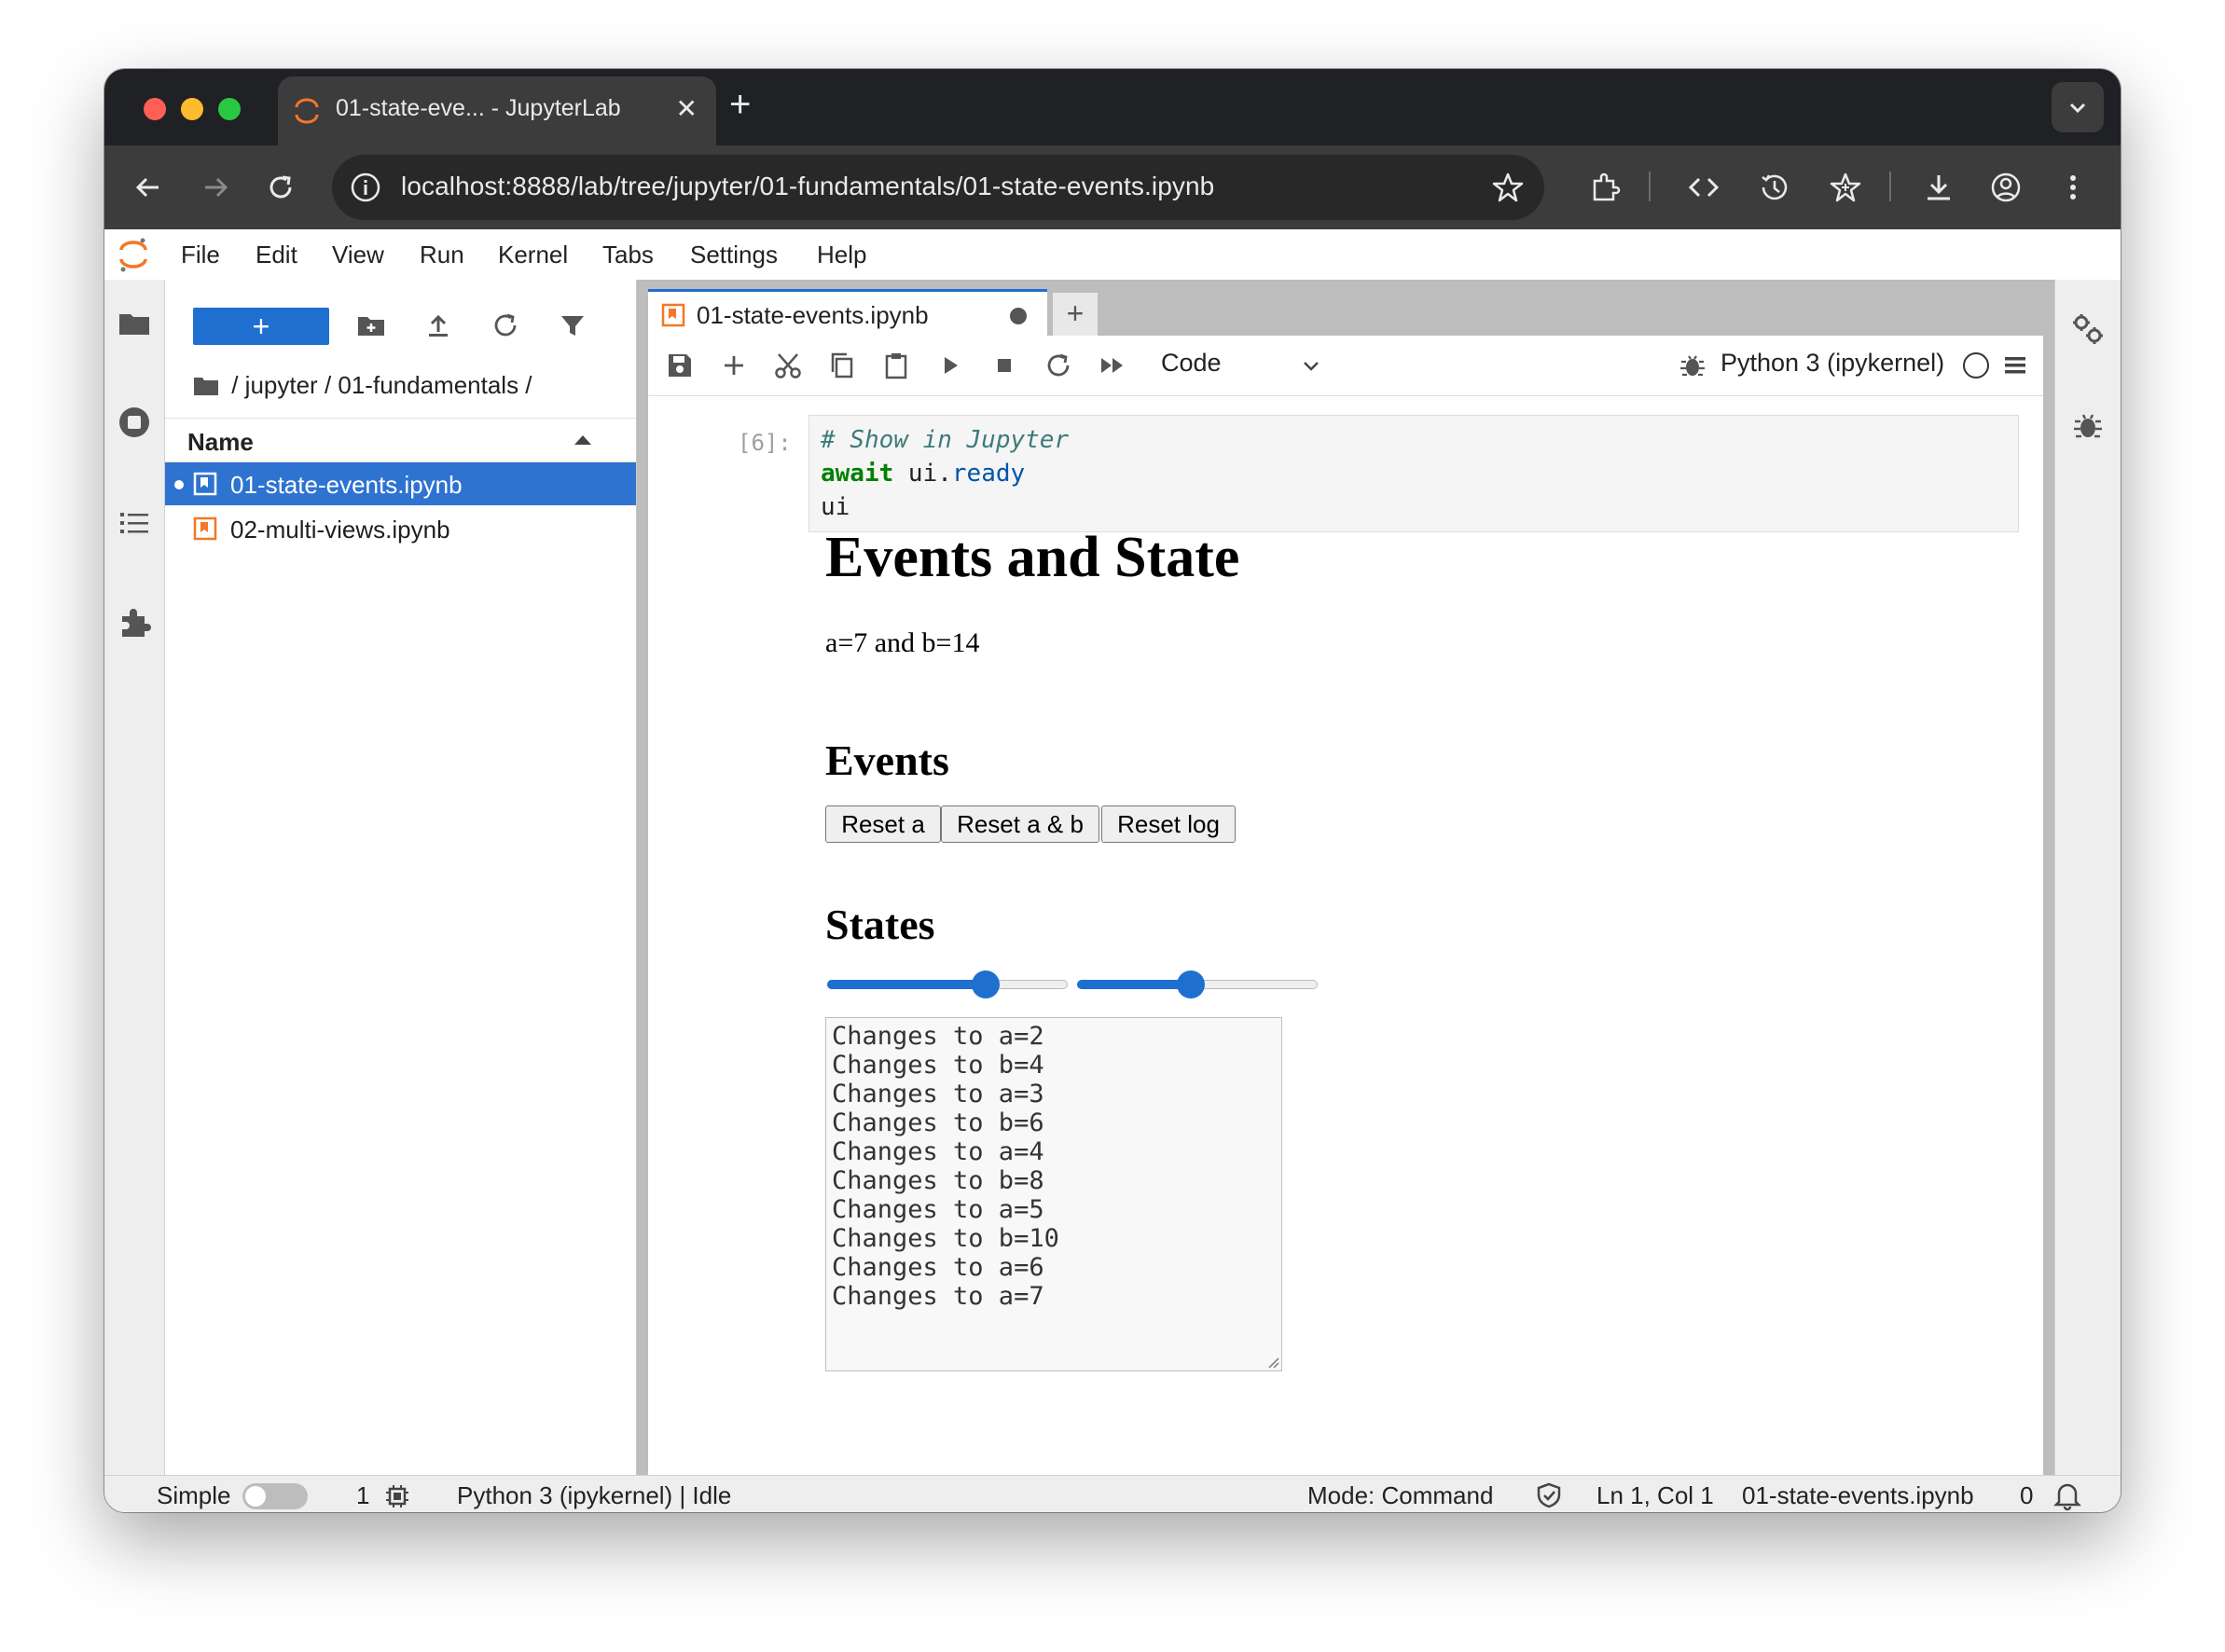  I want to click on restart-kernel-icon, so click(1058, 366).